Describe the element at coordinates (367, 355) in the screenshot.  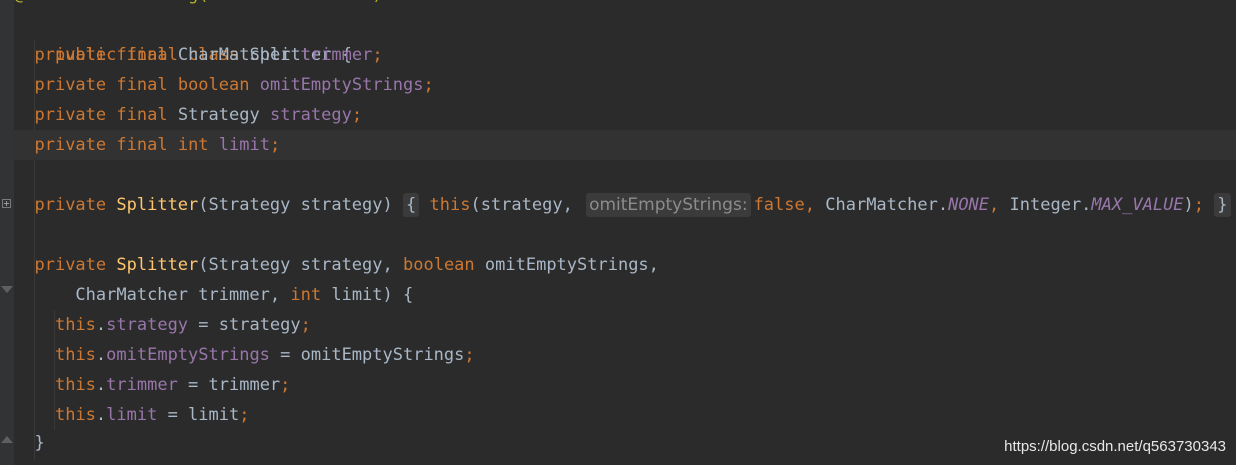
I see `expression: = omitEmptyStrings` at that location.